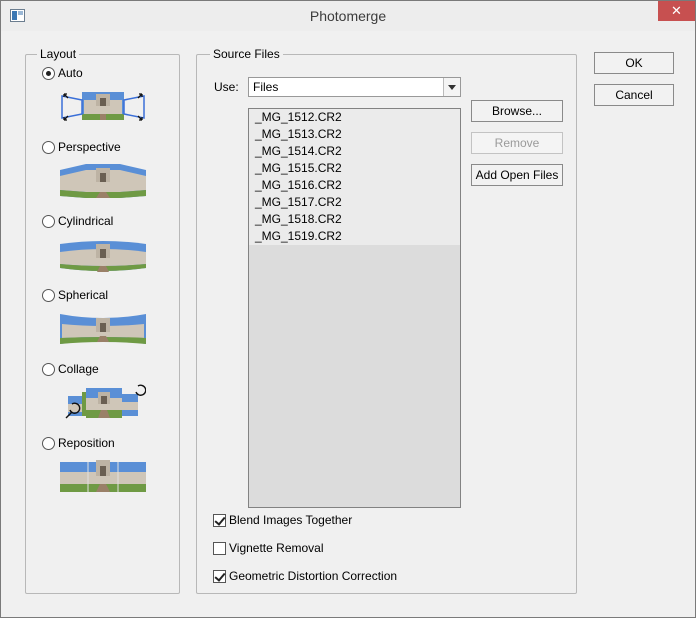  Describe the element at coordinates (313, 576) in the screenshot. I see `geometric-distortion-label: Geometric Distortion Correction` at that location.